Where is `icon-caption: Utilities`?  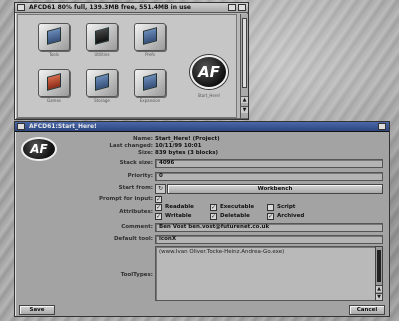
icon-caption: Utilities is located at coordinates (102, 54).